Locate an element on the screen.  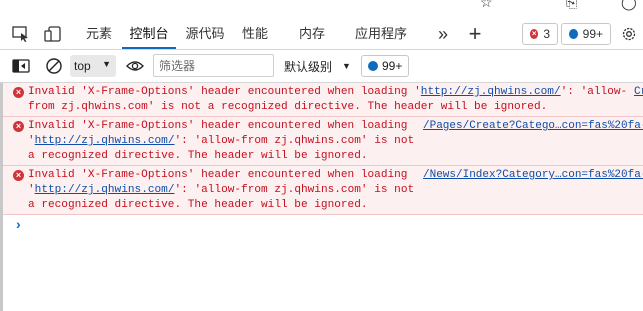
log-levels-label: 默认级别 is located at coordinates (308, 66).